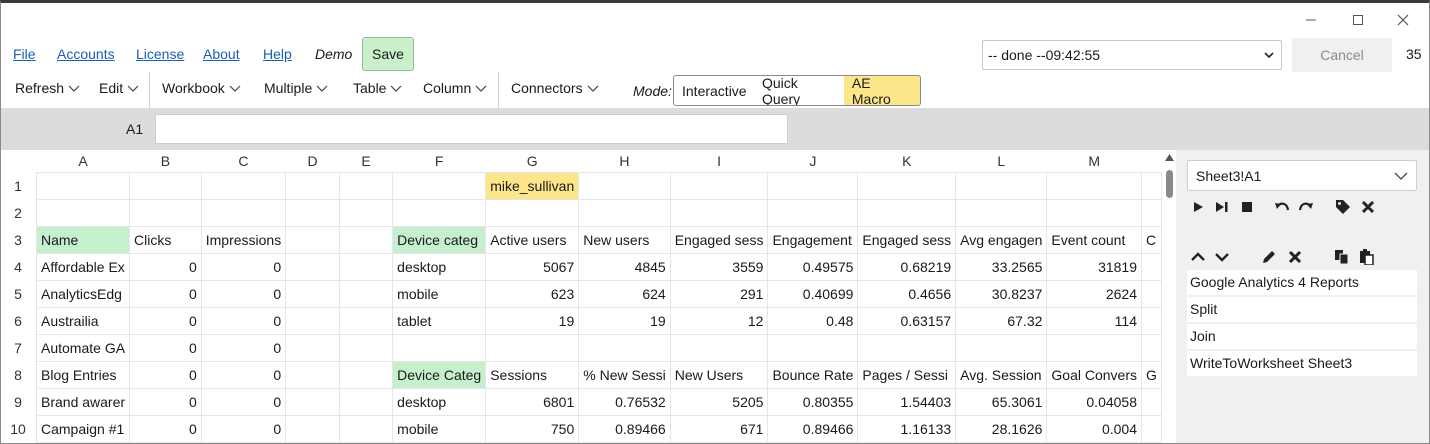 The image size is (1430, 444). What do you see at coordinates (1302, 282) in the screenshot?
I see `macro-step: Google Analytics 4 Reports` at bounding box center [1302, 282].